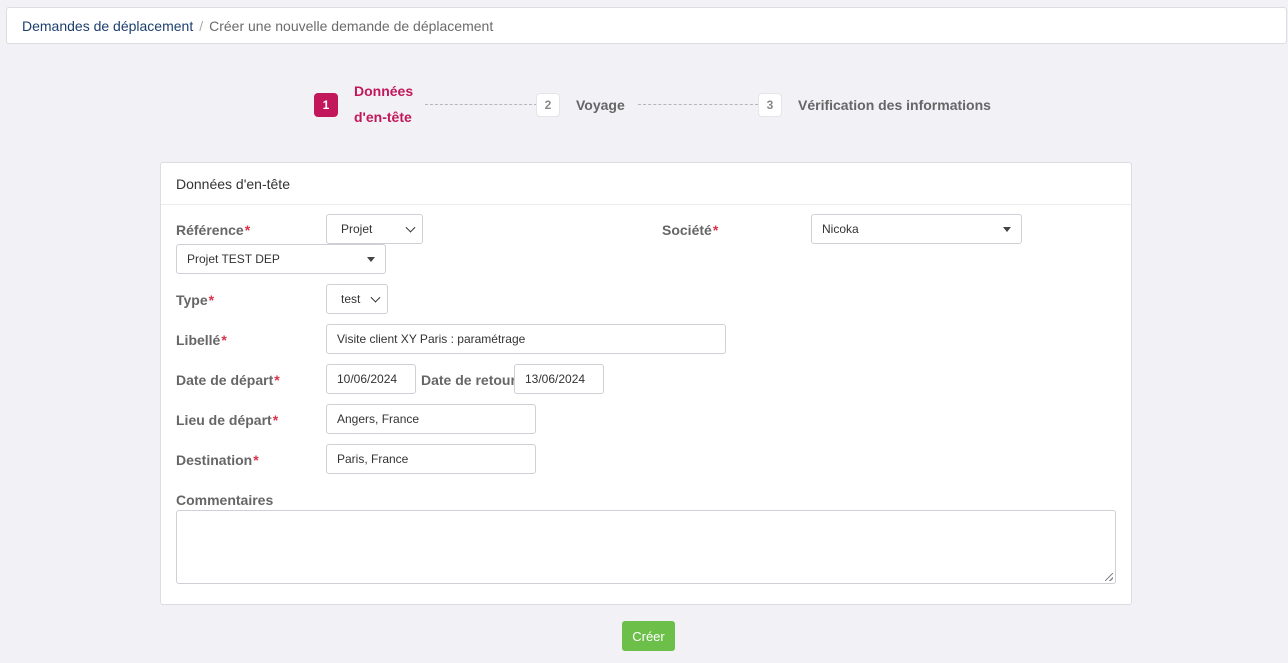 The height and width of the screenshot is (663, 1288). Describe the element at coordinates (217, 460) in the screenshot. I see `destination-label: Destination*` at that location.